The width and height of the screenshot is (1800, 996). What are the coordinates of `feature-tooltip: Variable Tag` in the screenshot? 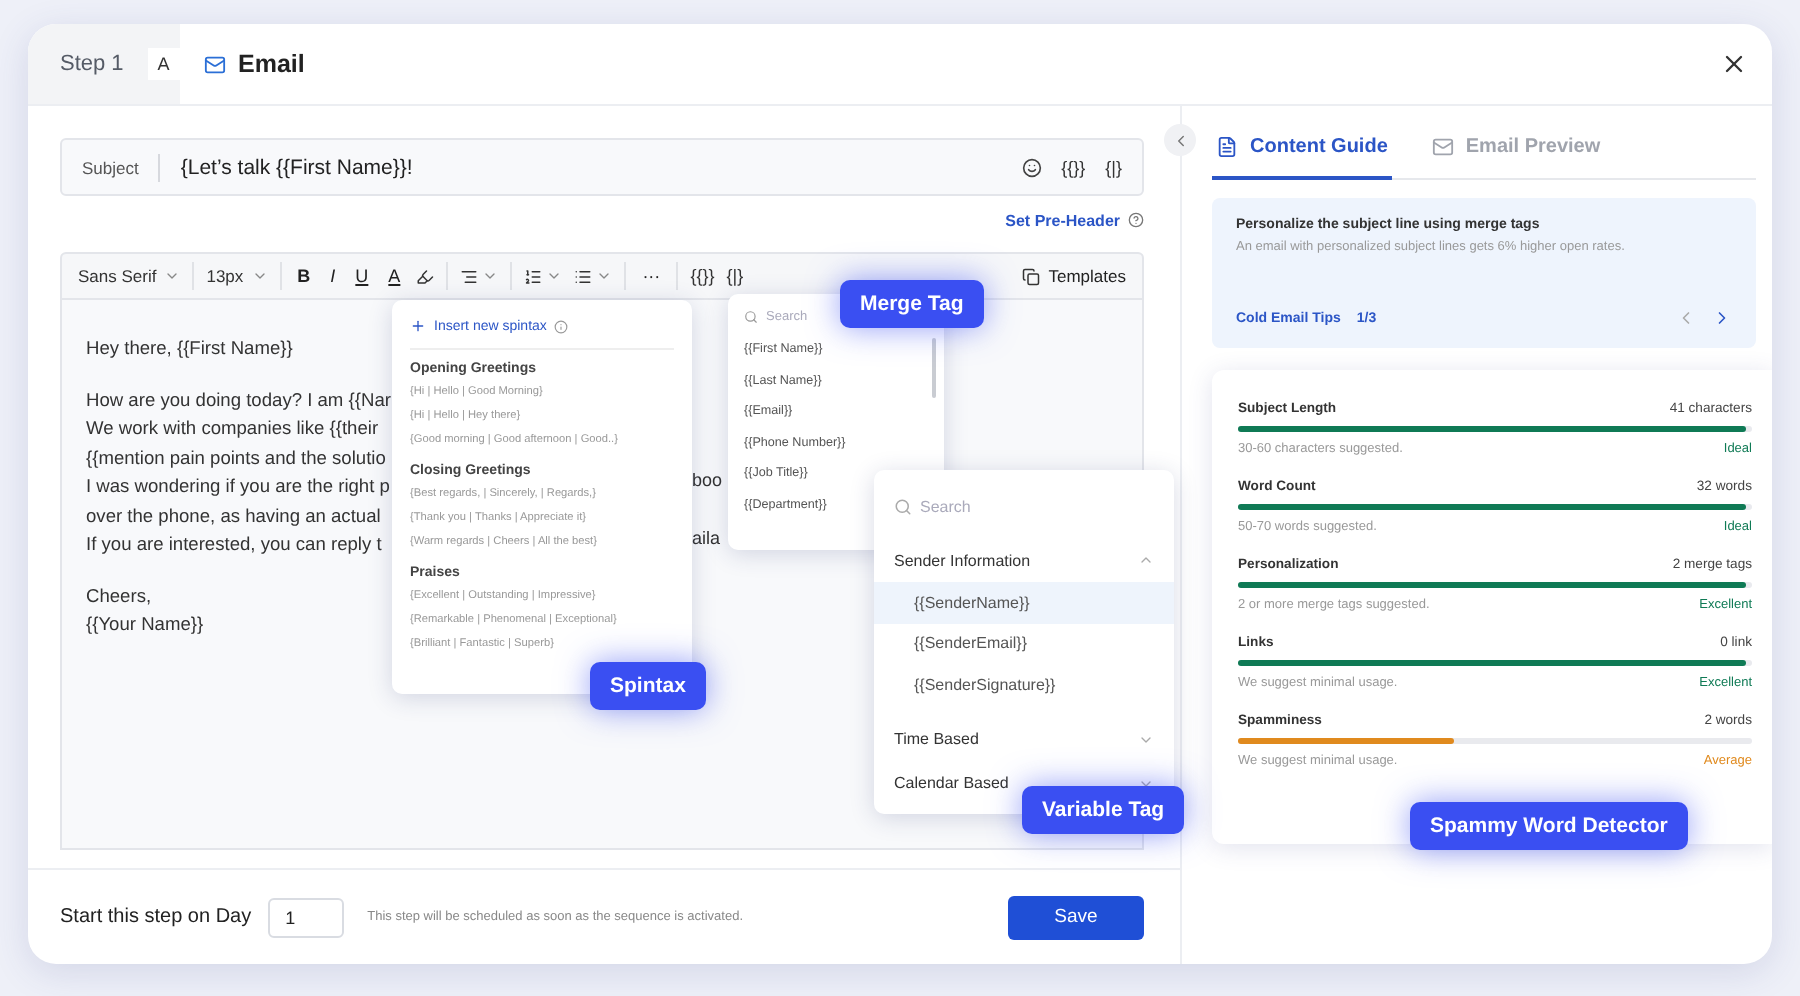 It's located at (1103, 810).